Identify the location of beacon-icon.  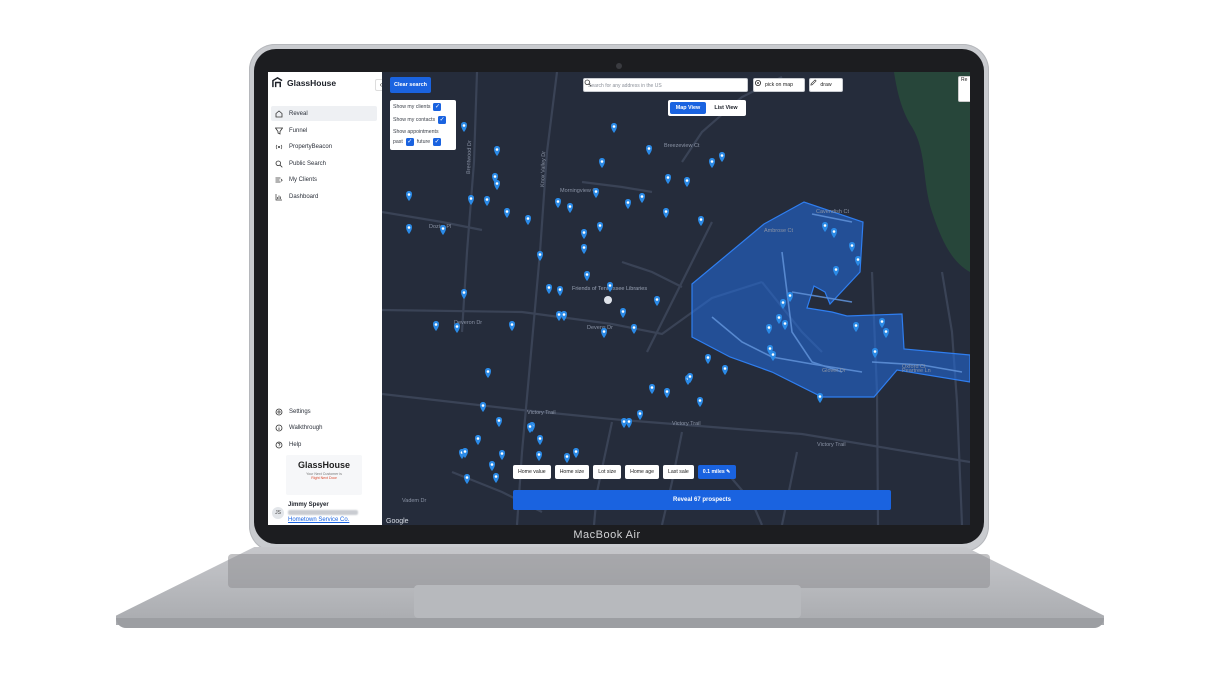
(279, 147).